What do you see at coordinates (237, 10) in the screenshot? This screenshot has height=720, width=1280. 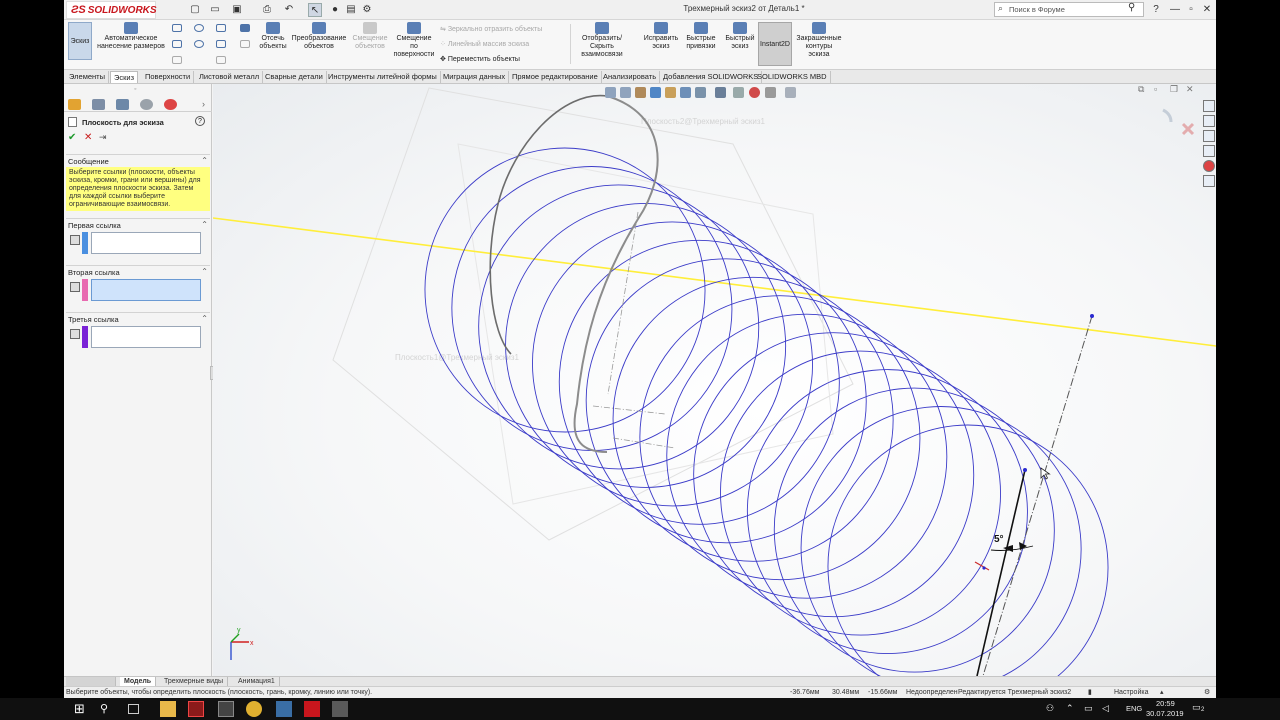 I see `save-icon: ▣` at bounding box center [237, 10].